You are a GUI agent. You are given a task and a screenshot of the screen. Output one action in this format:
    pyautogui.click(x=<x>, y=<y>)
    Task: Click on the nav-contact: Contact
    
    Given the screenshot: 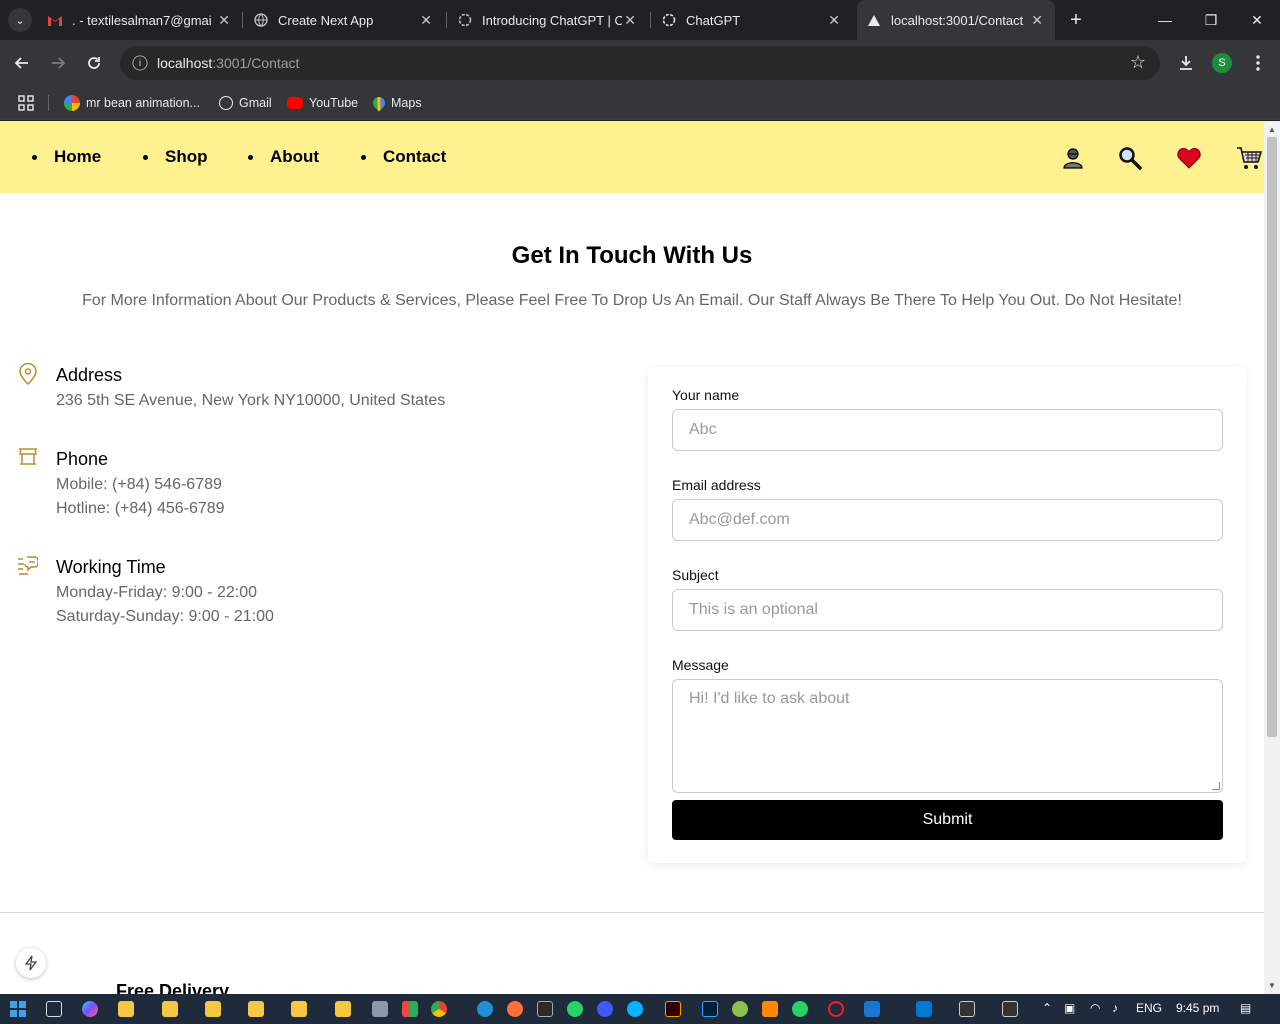 What is the action you would take?
    pyautogui.click(x=403, y=157)
    